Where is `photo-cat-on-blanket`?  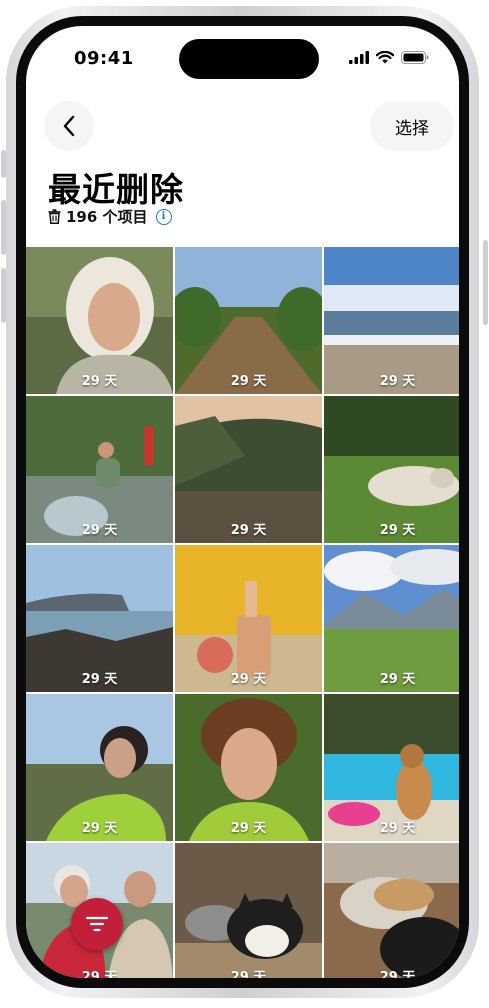 photo-cat-on-blanket is located at coordinates (248, 910).